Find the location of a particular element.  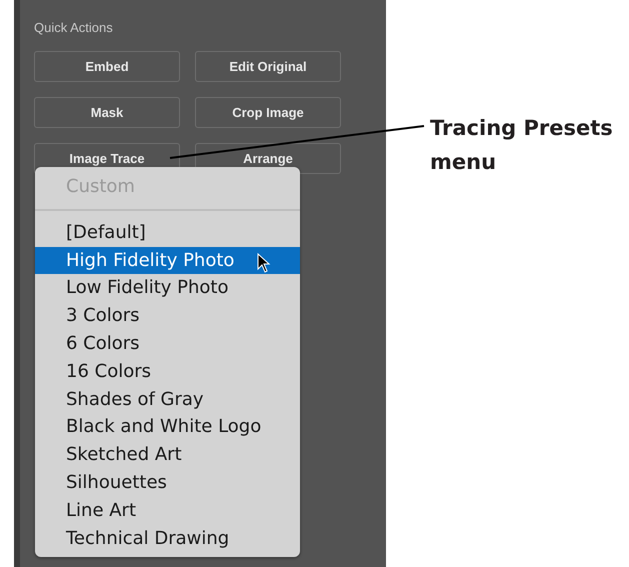

menu-item: 6 Colors is located at coordinates (167, 344).